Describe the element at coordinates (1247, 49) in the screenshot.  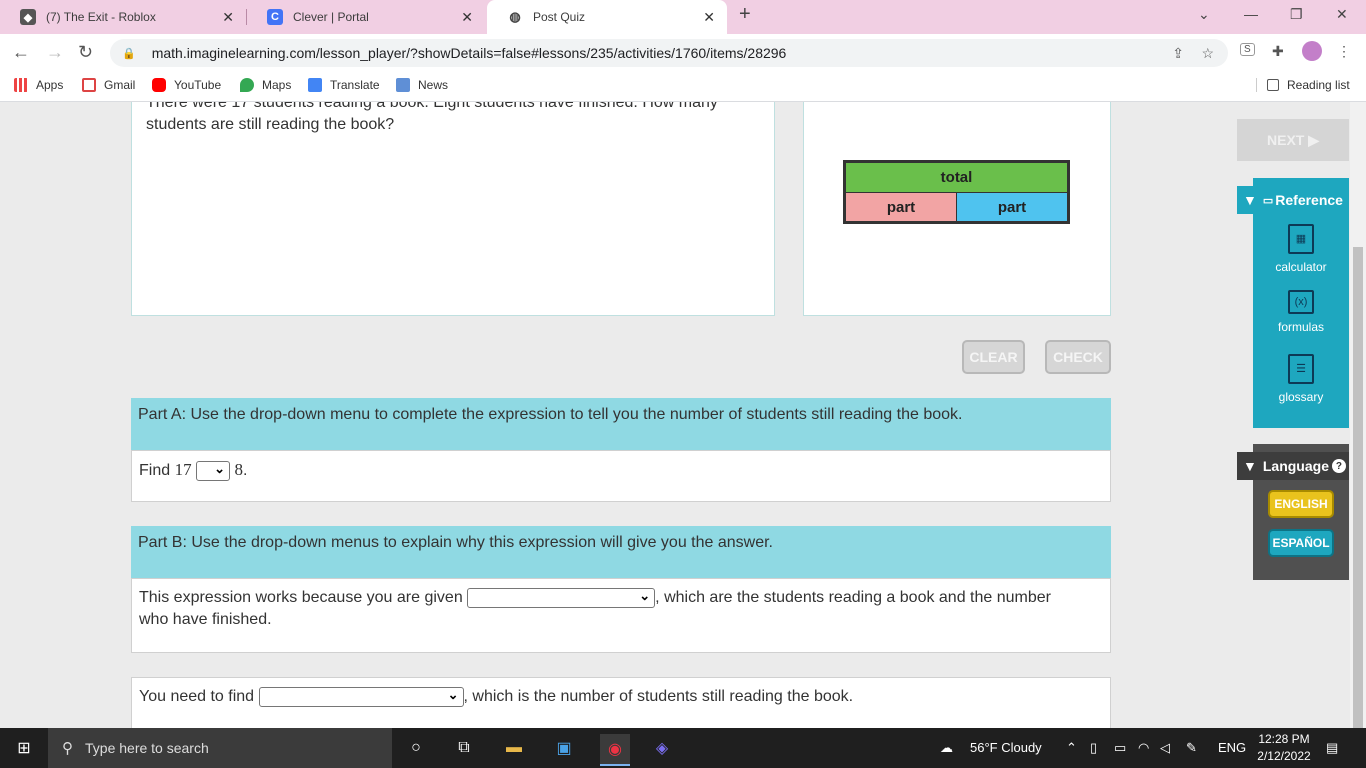
I see `extension-s-icon: S` at that location.